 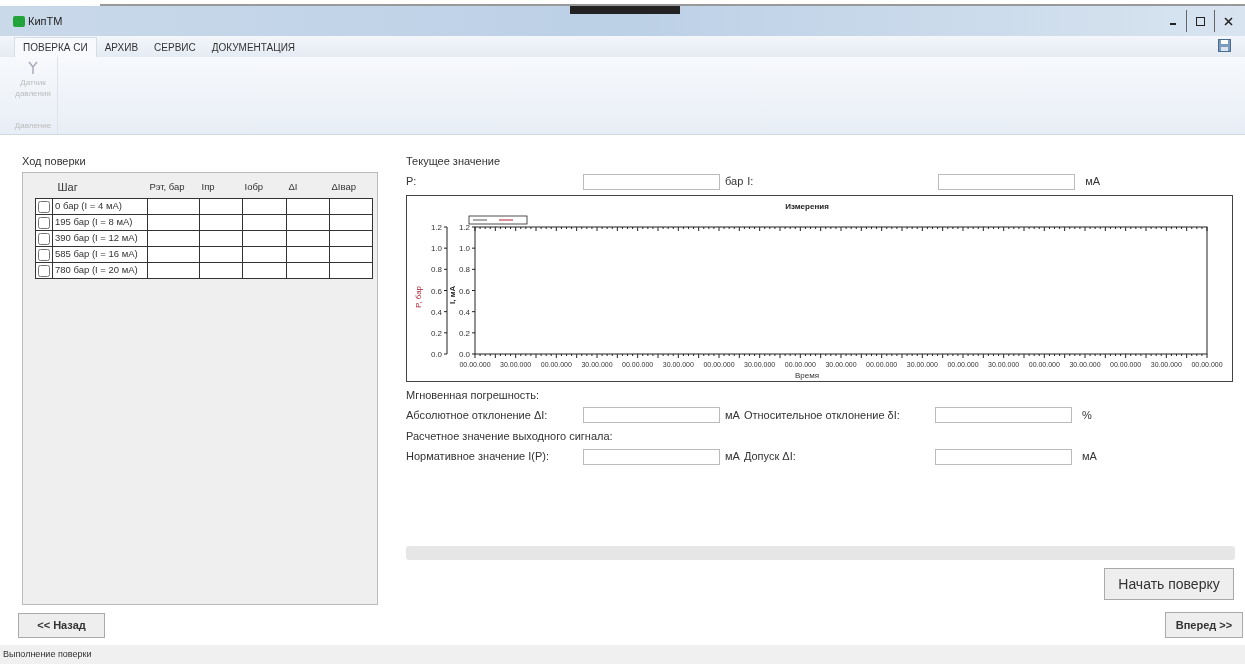 What do you see at coordinates (477, 415) in the screenshot?
I see `field-label: Абсолютное отклонение ΔI:` at bounding box center [477, 415].